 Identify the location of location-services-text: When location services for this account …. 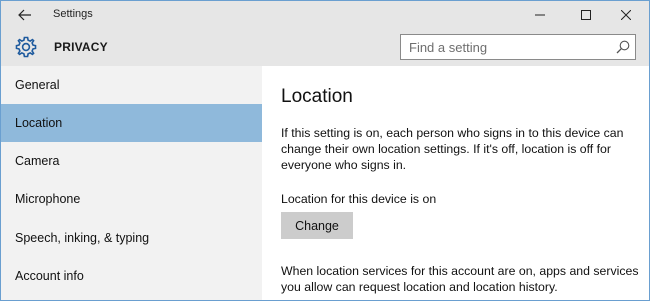
(460, 279).